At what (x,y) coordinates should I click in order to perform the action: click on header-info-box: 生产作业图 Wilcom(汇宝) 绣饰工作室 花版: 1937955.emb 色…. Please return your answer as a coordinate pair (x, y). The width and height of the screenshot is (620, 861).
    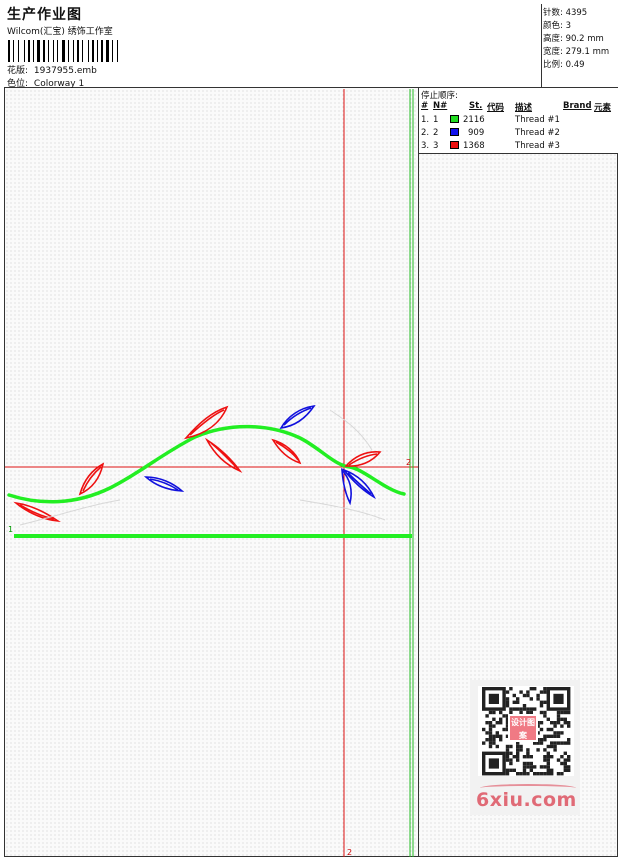
    Looking at the image, I should click on (273, 46).